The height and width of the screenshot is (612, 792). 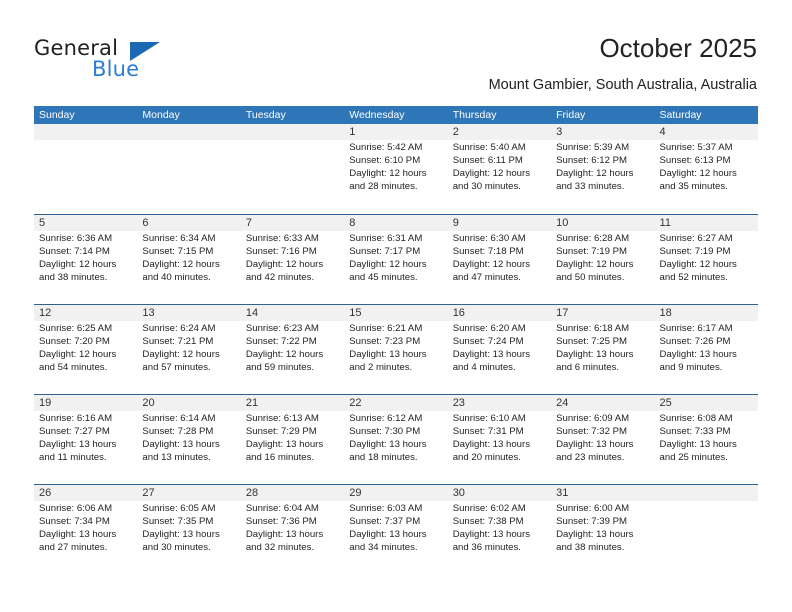 I want to click on daylight-text: Daylight: 13 hours and 32 minutes., so click(x=284, y=540).